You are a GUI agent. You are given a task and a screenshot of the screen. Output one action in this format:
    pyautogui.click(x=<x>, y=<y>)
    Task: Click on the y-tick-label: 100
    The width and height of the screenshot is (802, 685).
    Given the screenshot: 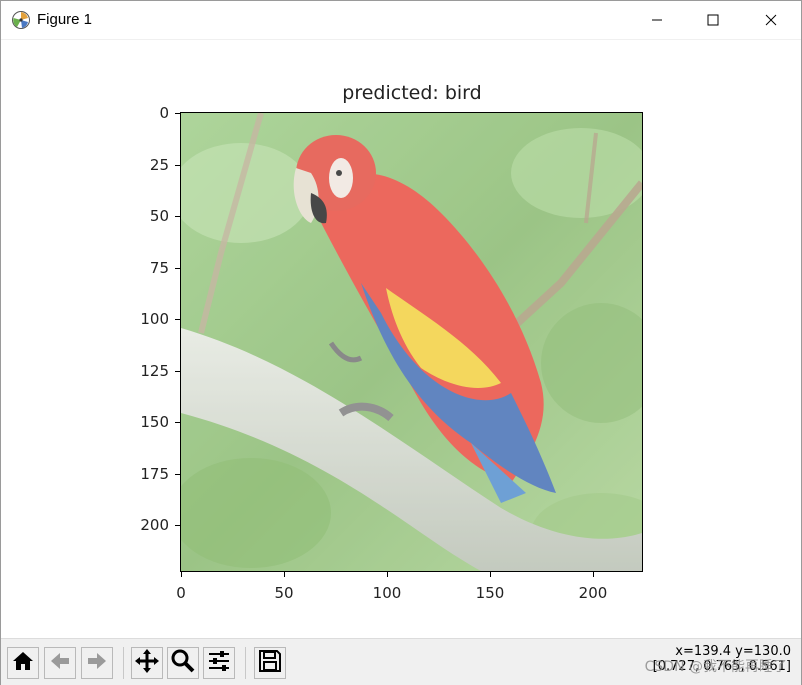 What is the action you would take?
    pyautogui.click(x=154, y=319)
    